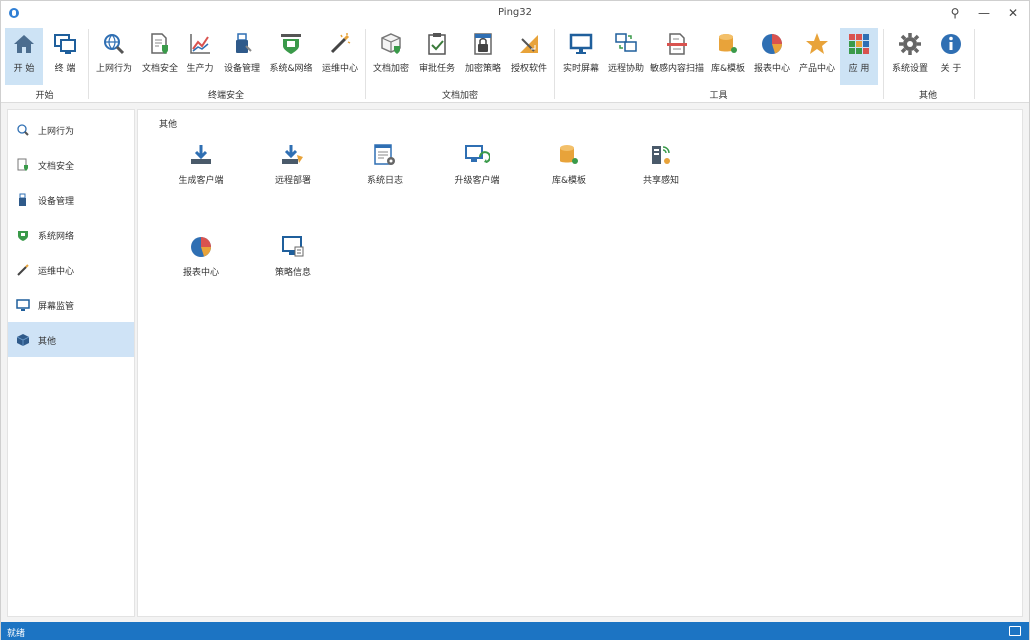 This screenshot has width=1030, height=640. Describe the element at coordinates (772, 44) in the screenshot. I see `pie-chart-icon` at that location.